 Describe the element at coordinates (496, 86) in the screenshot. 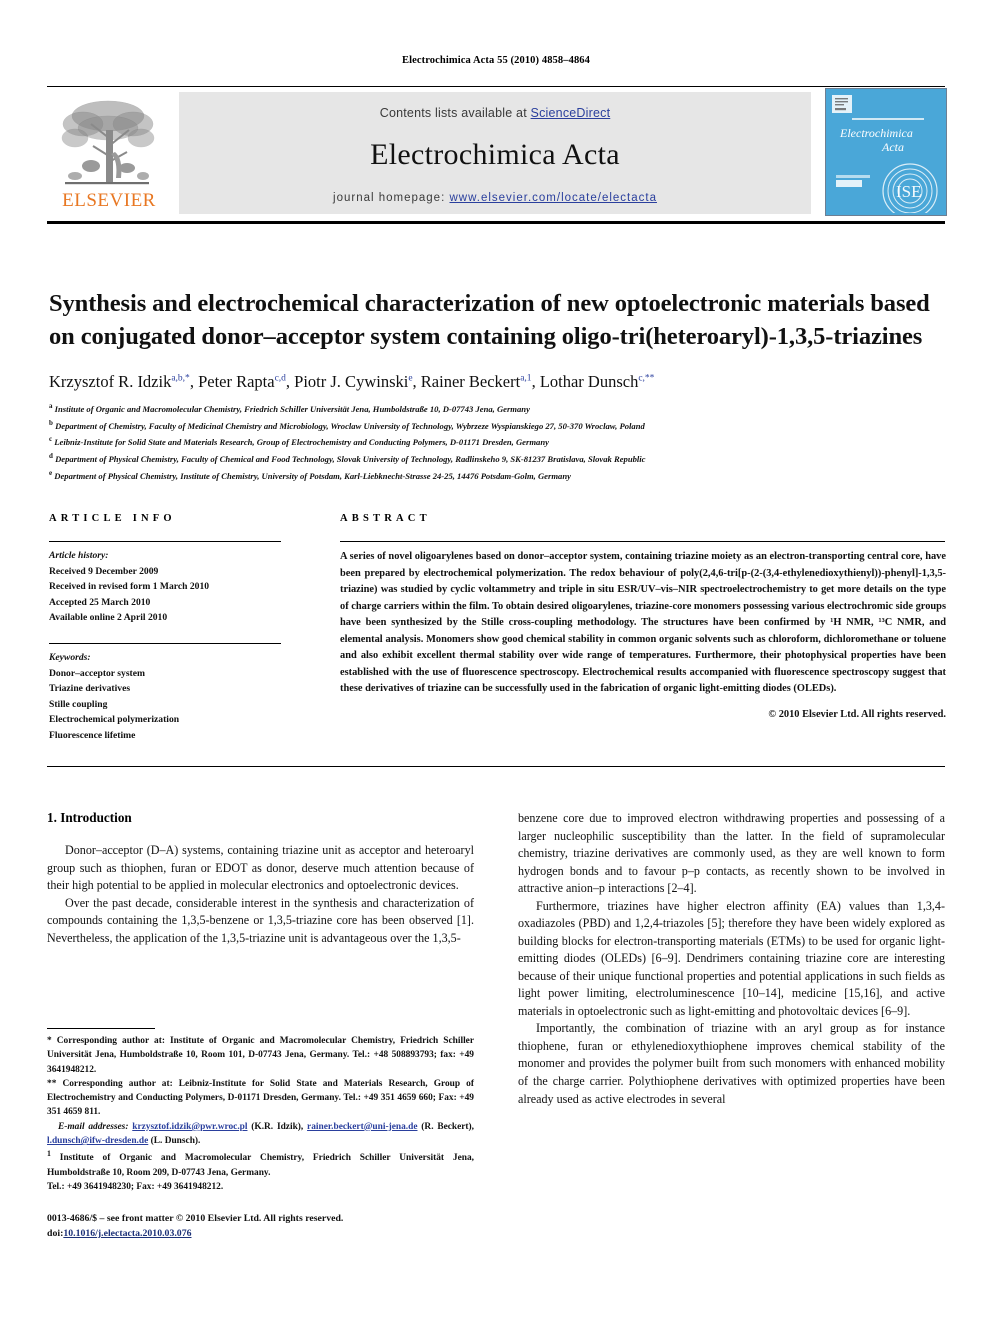

I see `header-top-rule` at that location.